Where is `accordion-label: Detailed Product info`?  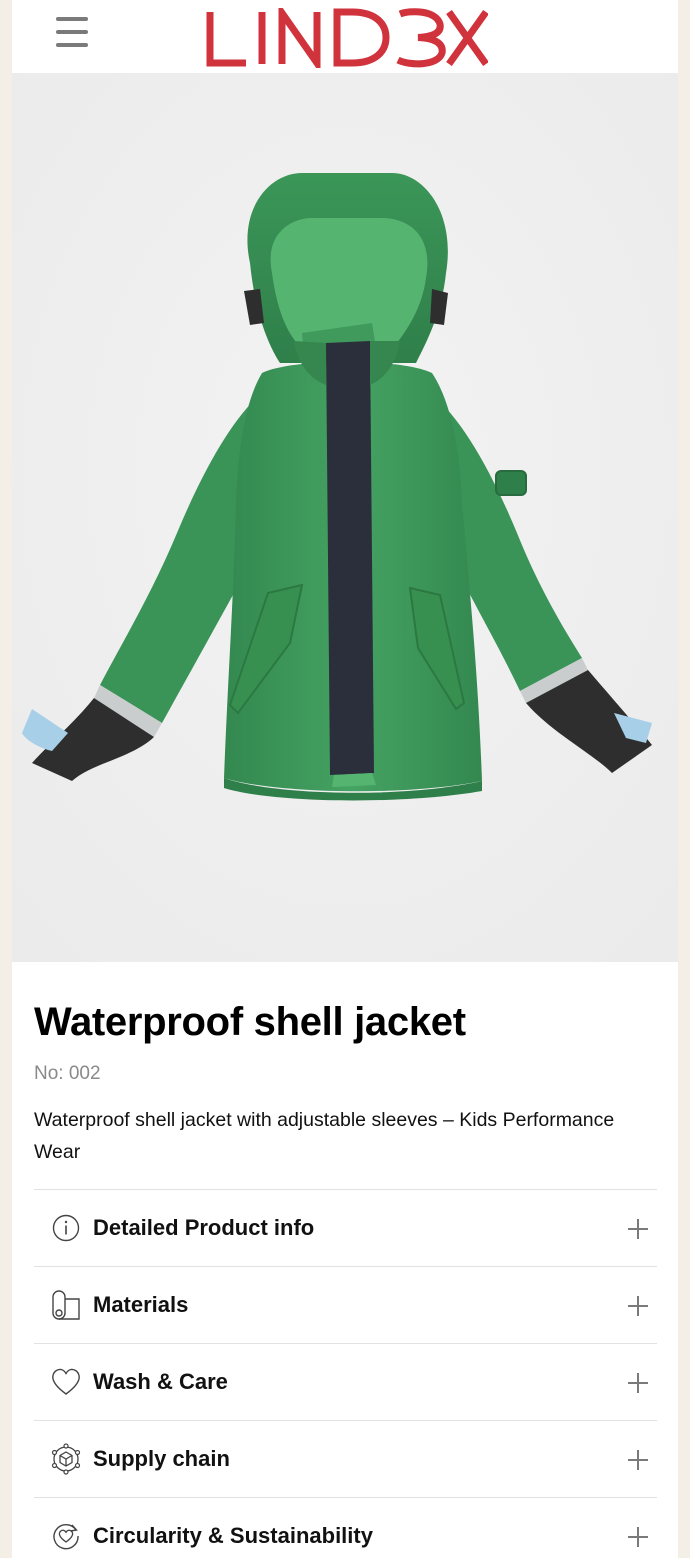
accordion-label: Detailed Product info is located at coordinates (204, 1227).